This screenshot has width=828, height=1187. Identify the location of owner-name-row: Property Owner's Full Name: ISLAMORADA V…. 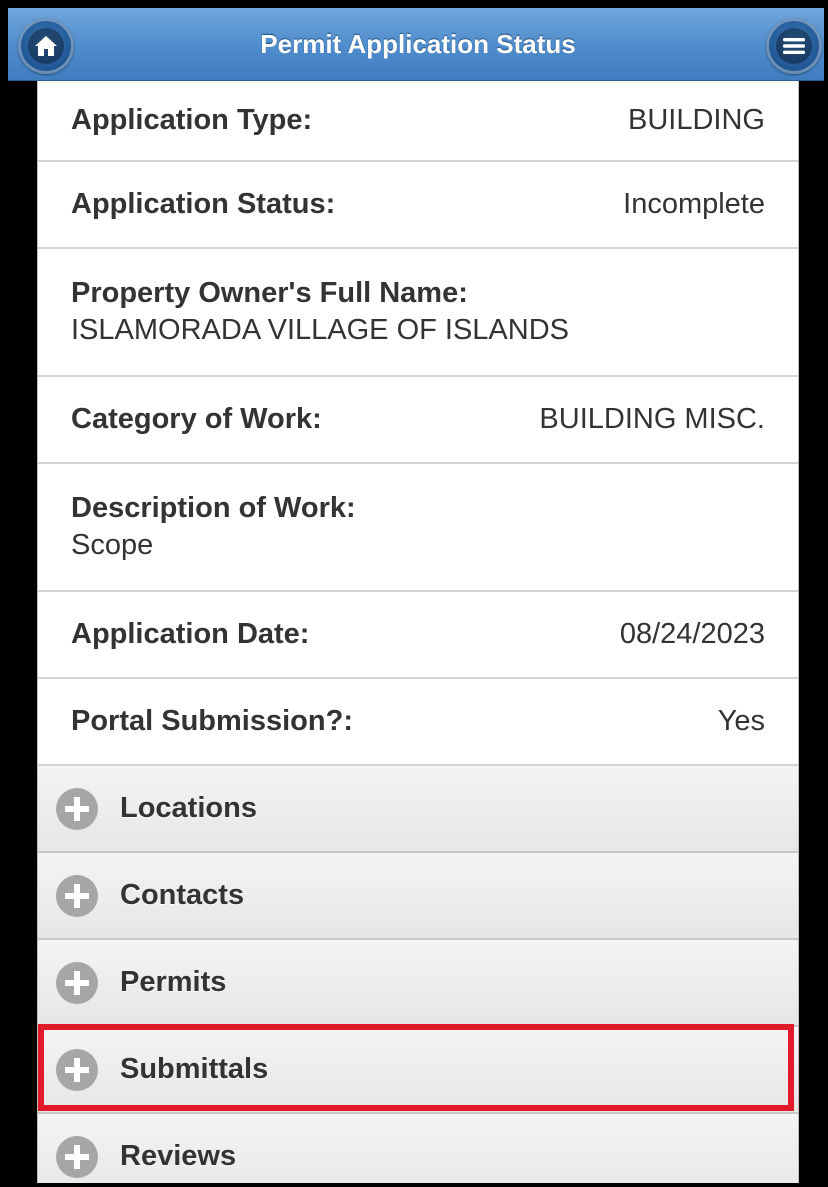
(418, 313).